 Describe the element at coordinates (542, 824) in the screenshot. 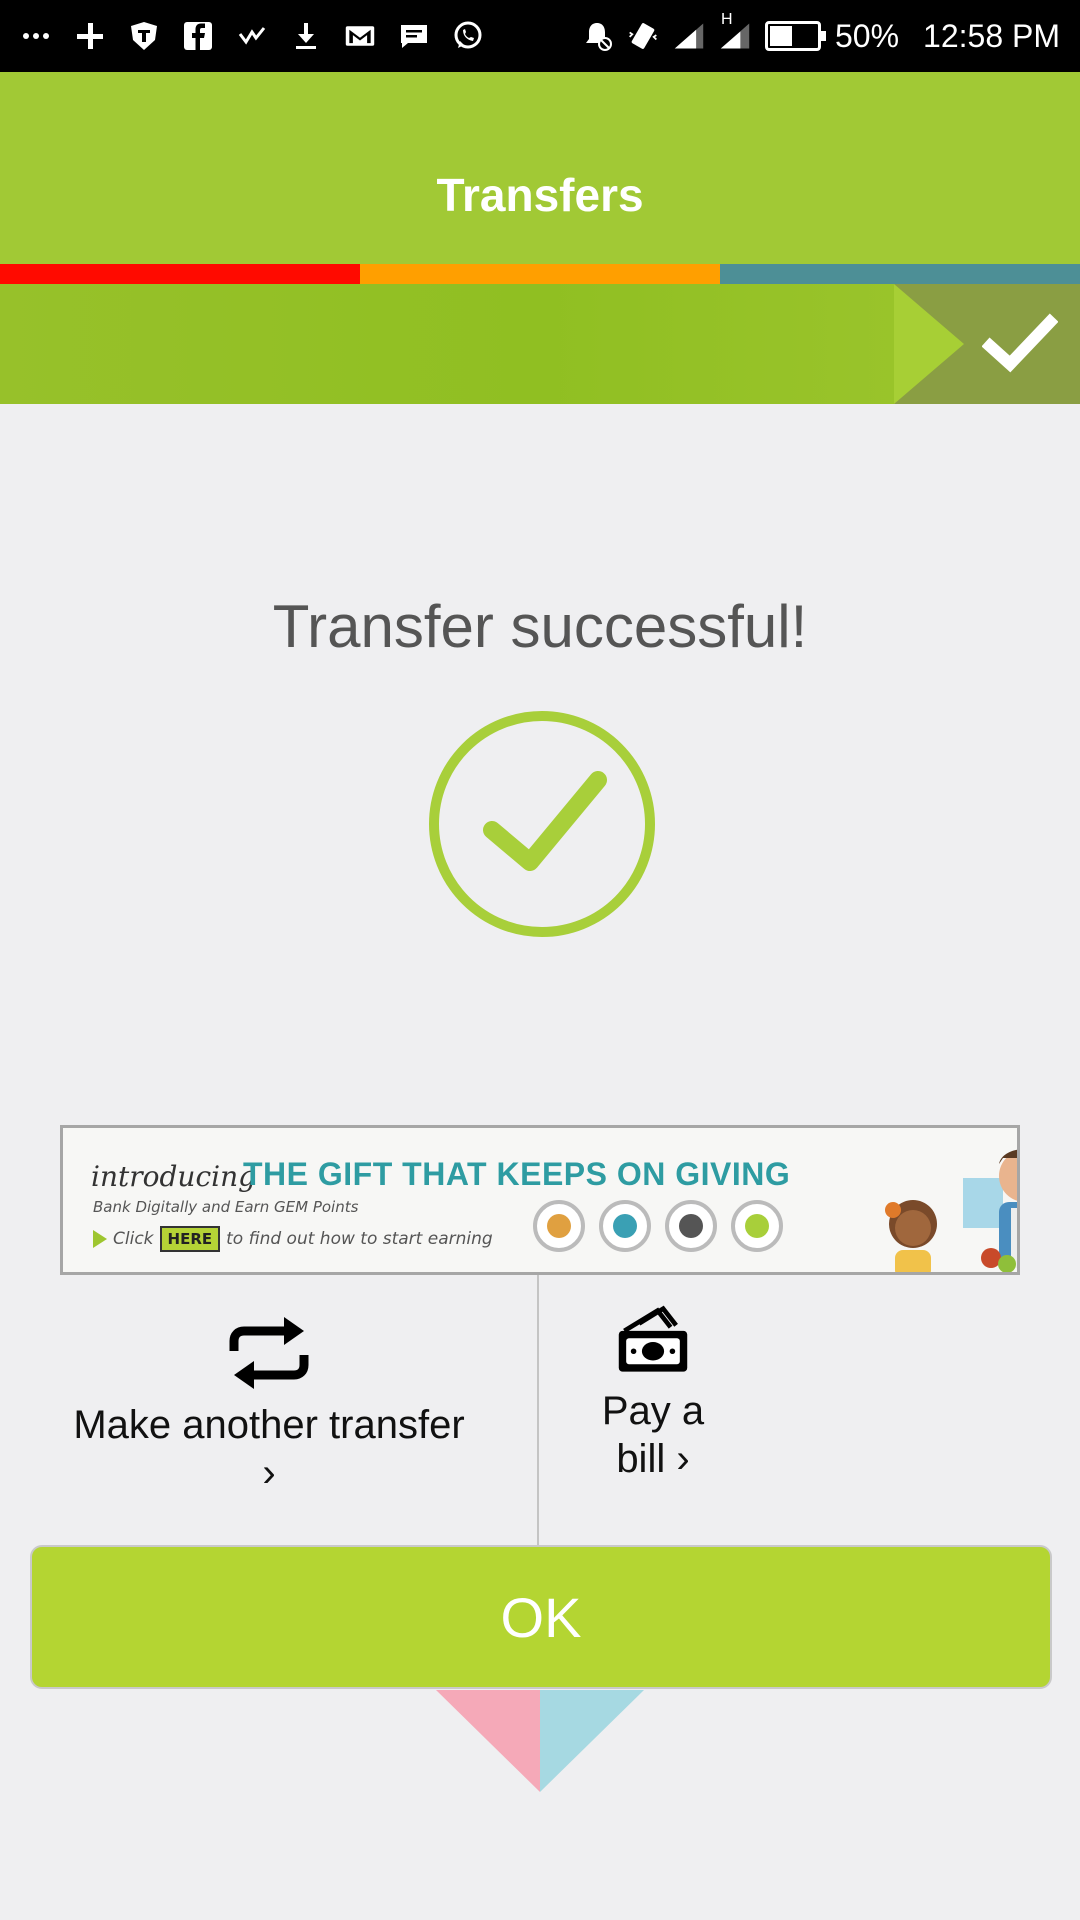

I see `check-circle-icon` at that location.